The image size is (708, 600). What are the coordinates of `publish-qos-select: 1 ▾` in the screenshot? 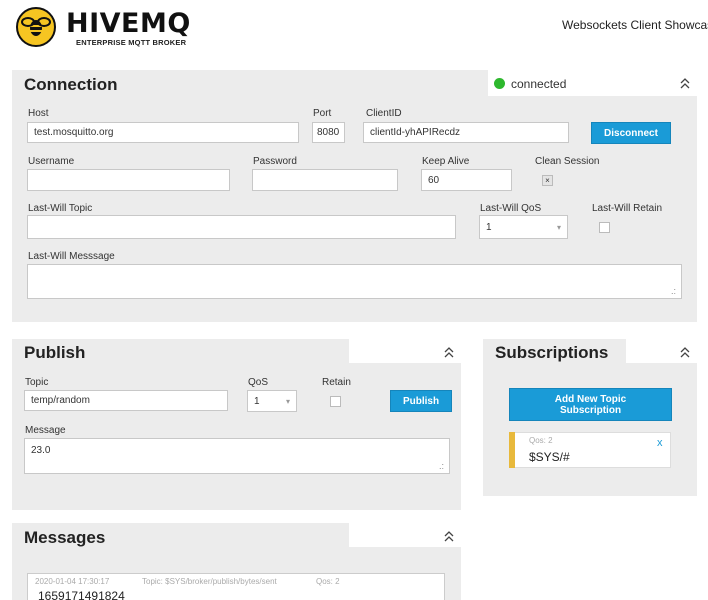 It's located at (272, 401).